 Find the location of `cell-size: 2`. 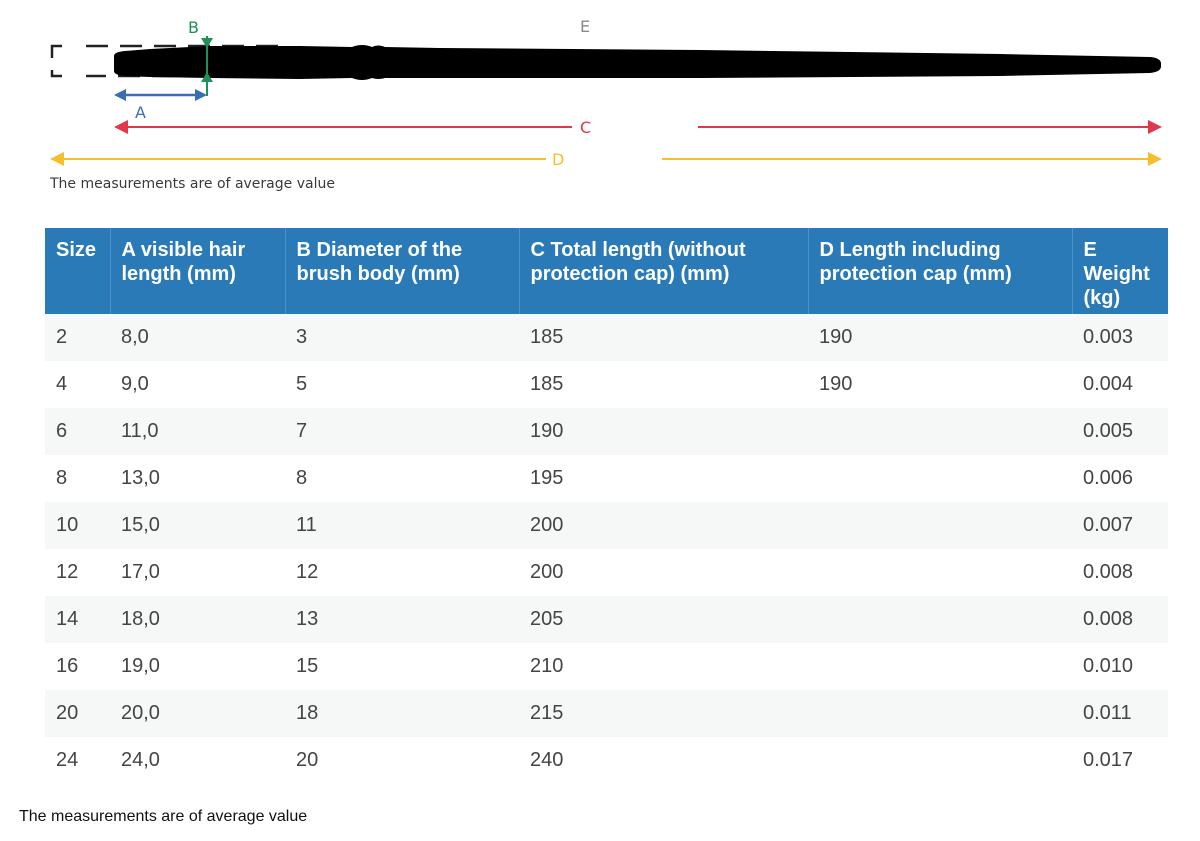

cell-size: 2 is located at coordinates (77, 337).